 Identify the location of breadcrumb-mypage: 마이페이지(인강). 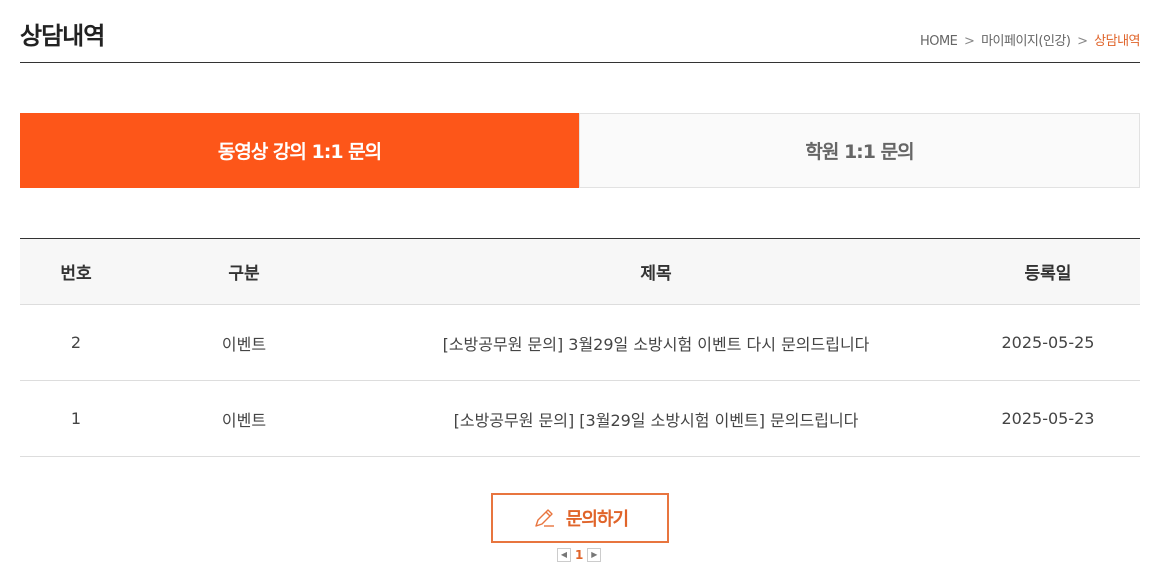
(1026, 41).